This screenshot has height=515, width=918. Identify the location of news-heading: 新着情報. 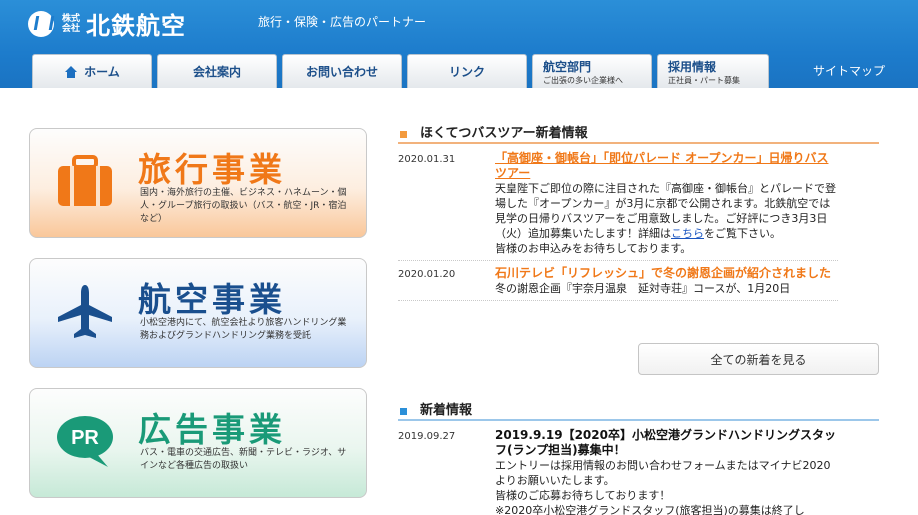
(638, 412).